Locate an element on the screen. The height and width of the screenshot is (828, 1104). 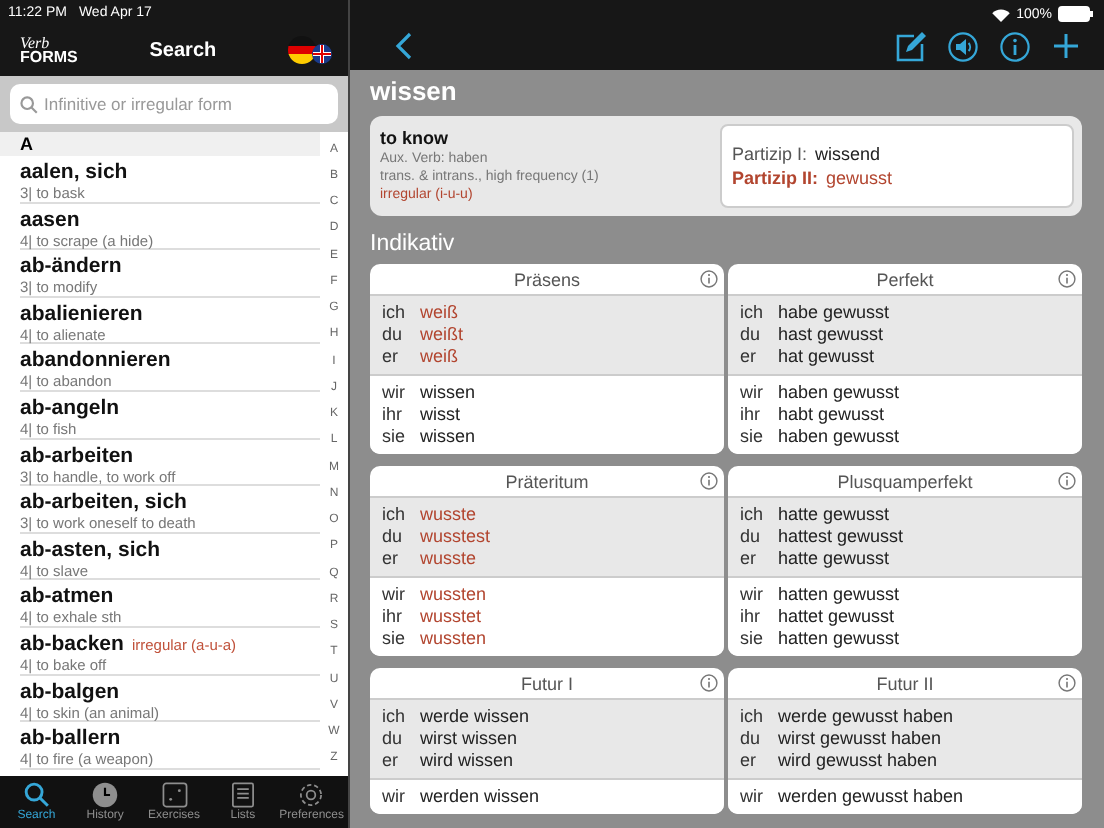
verb-label: aasen is located at coordinates (50, 219).